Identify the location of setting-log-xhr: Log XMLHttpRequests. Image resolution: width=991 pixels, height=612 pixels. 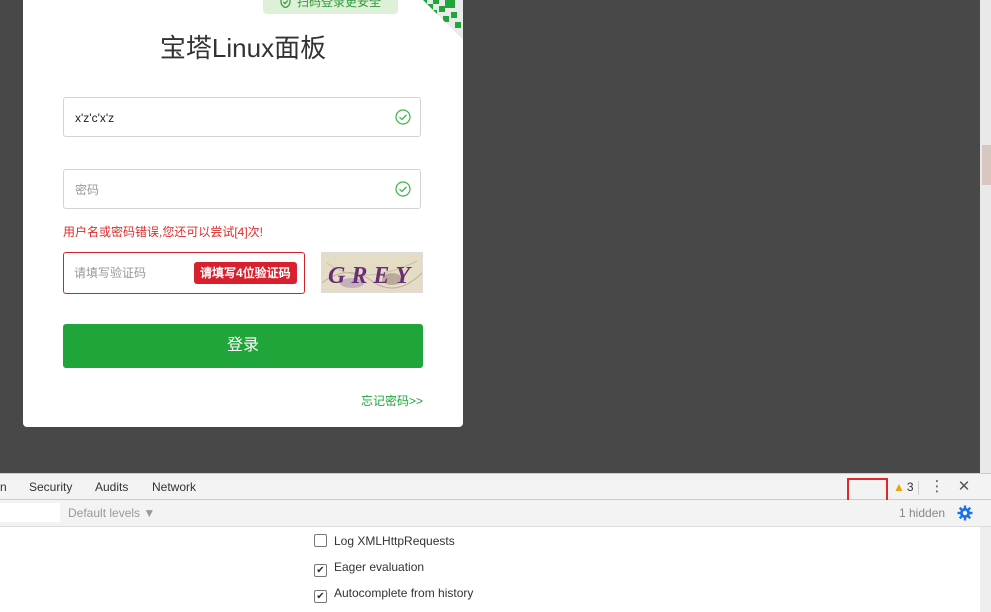
(384, 541).